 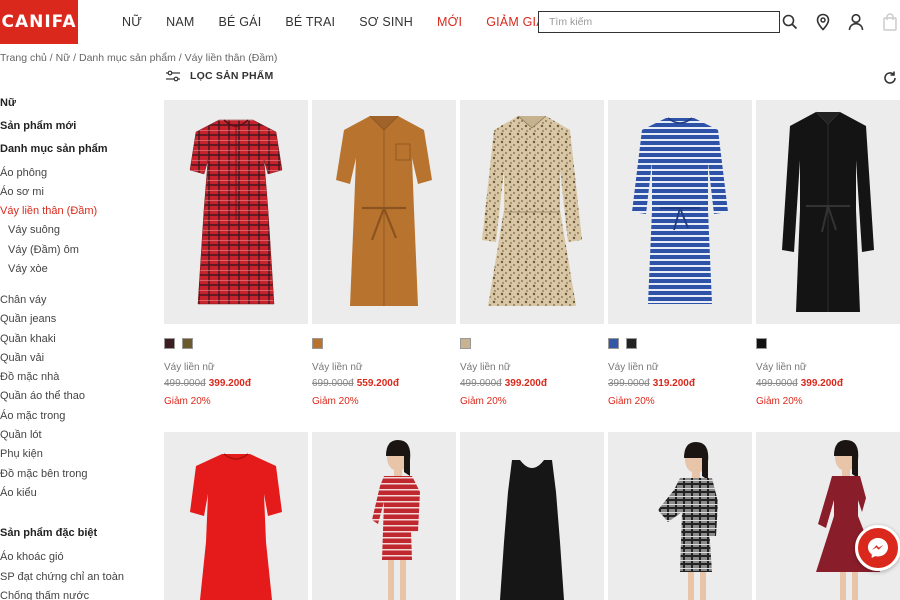 I want to click on sidebar-item-quan-khaki: Quần khaki, so click(x=28, y=339).